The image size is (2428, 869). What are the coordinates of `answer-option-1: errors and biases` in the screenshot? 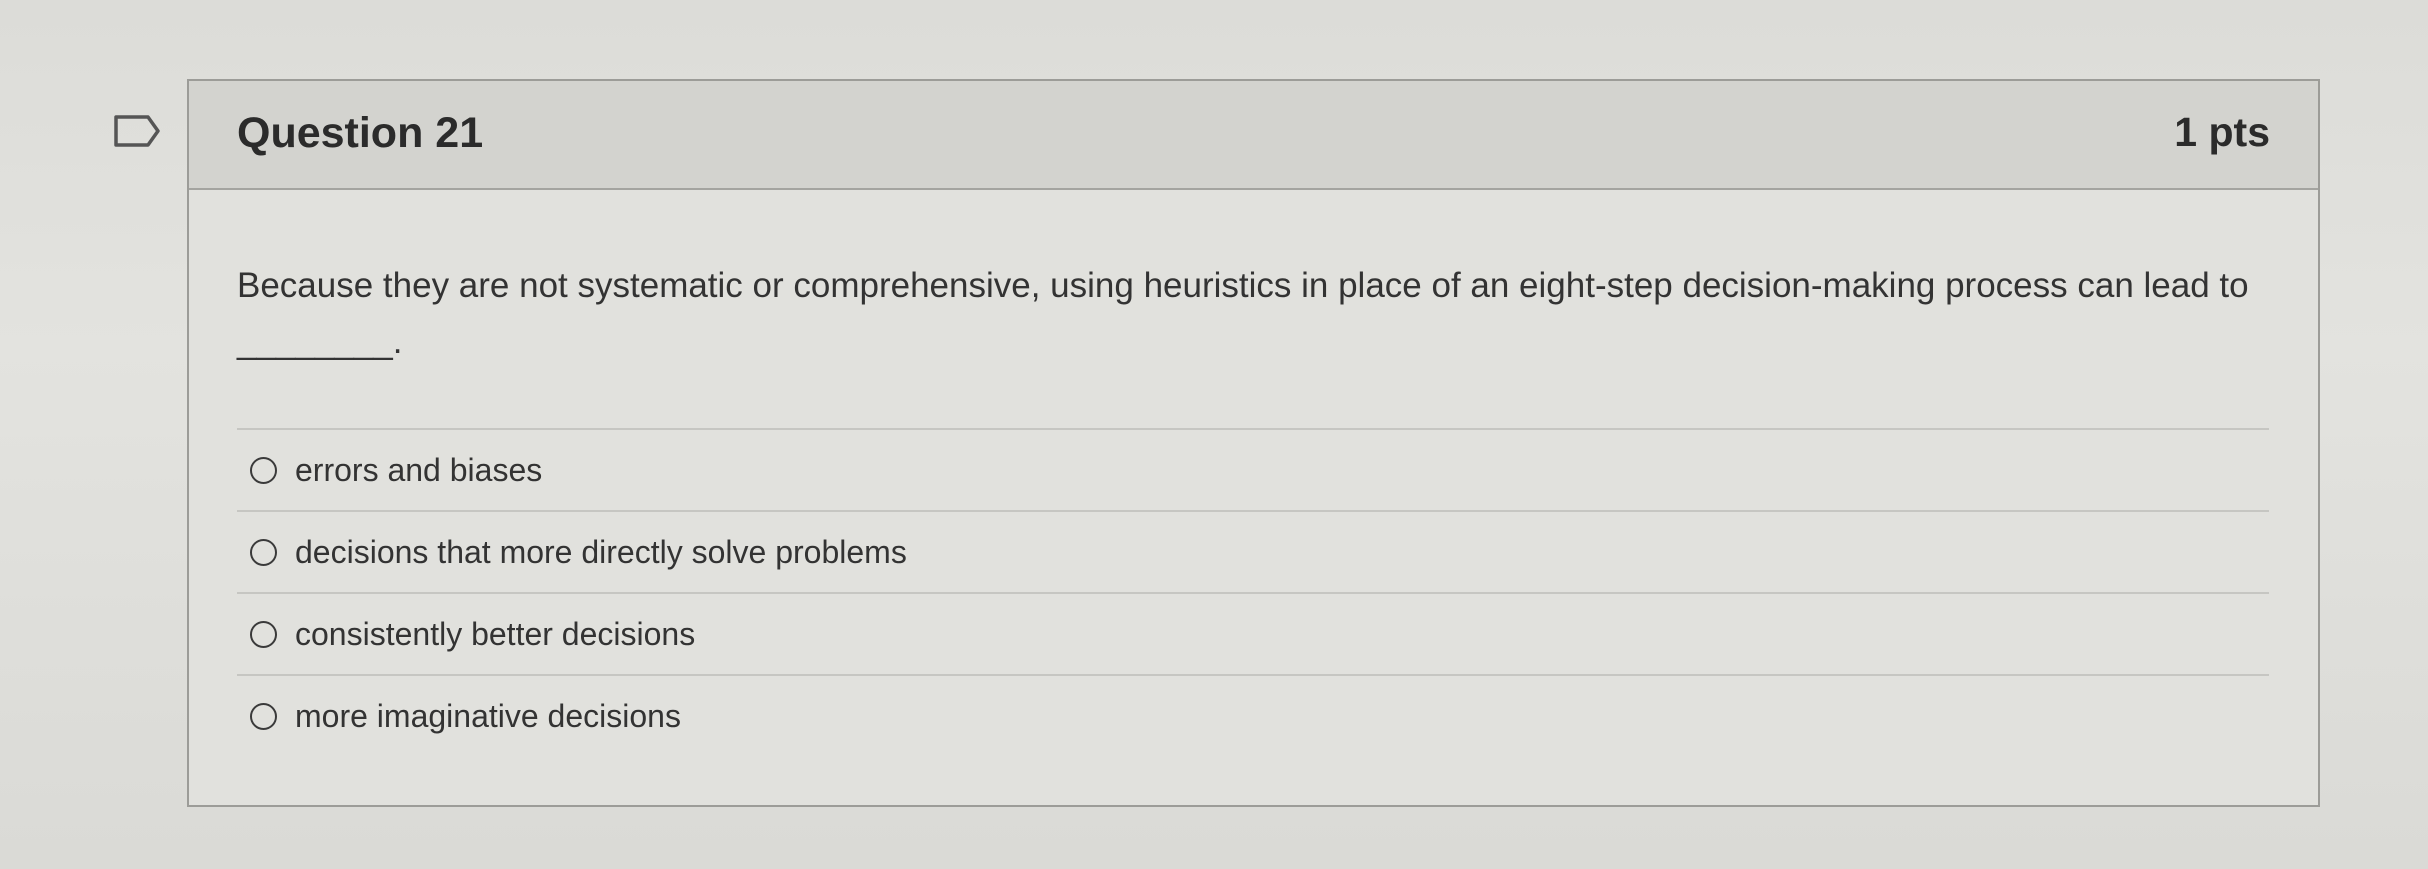 It's located at (1253, 469).